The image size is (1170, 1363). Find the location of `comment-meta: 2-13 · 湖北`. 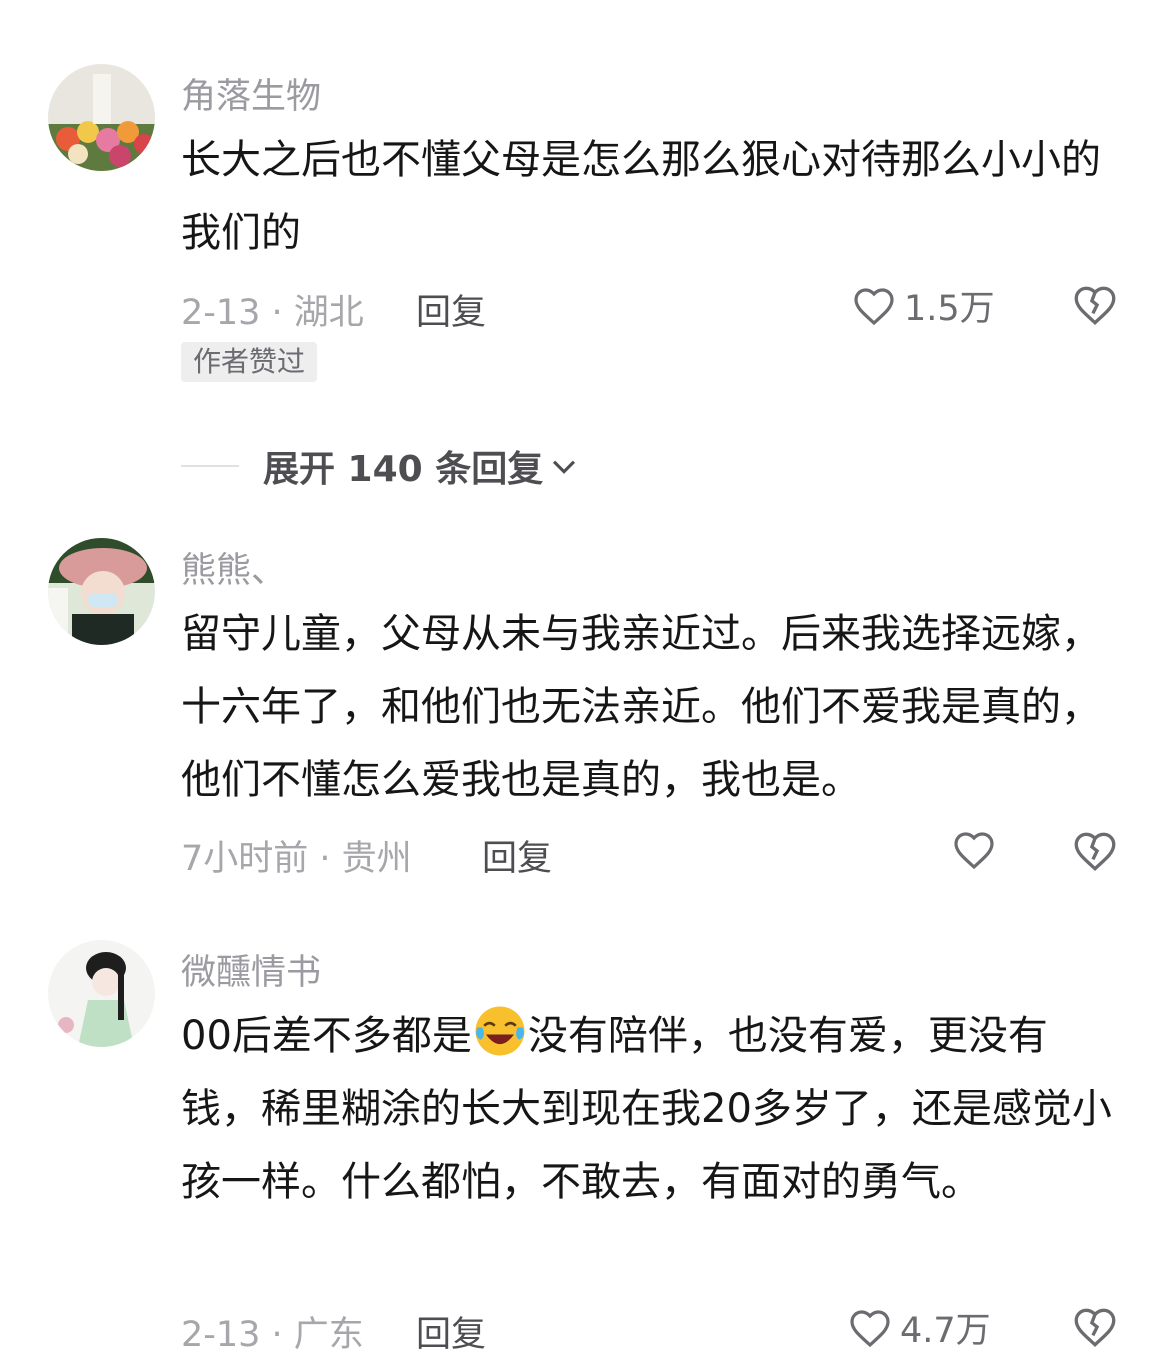

comment-meta: 2-13 · 湖北 is located at coordinates (272, 313).